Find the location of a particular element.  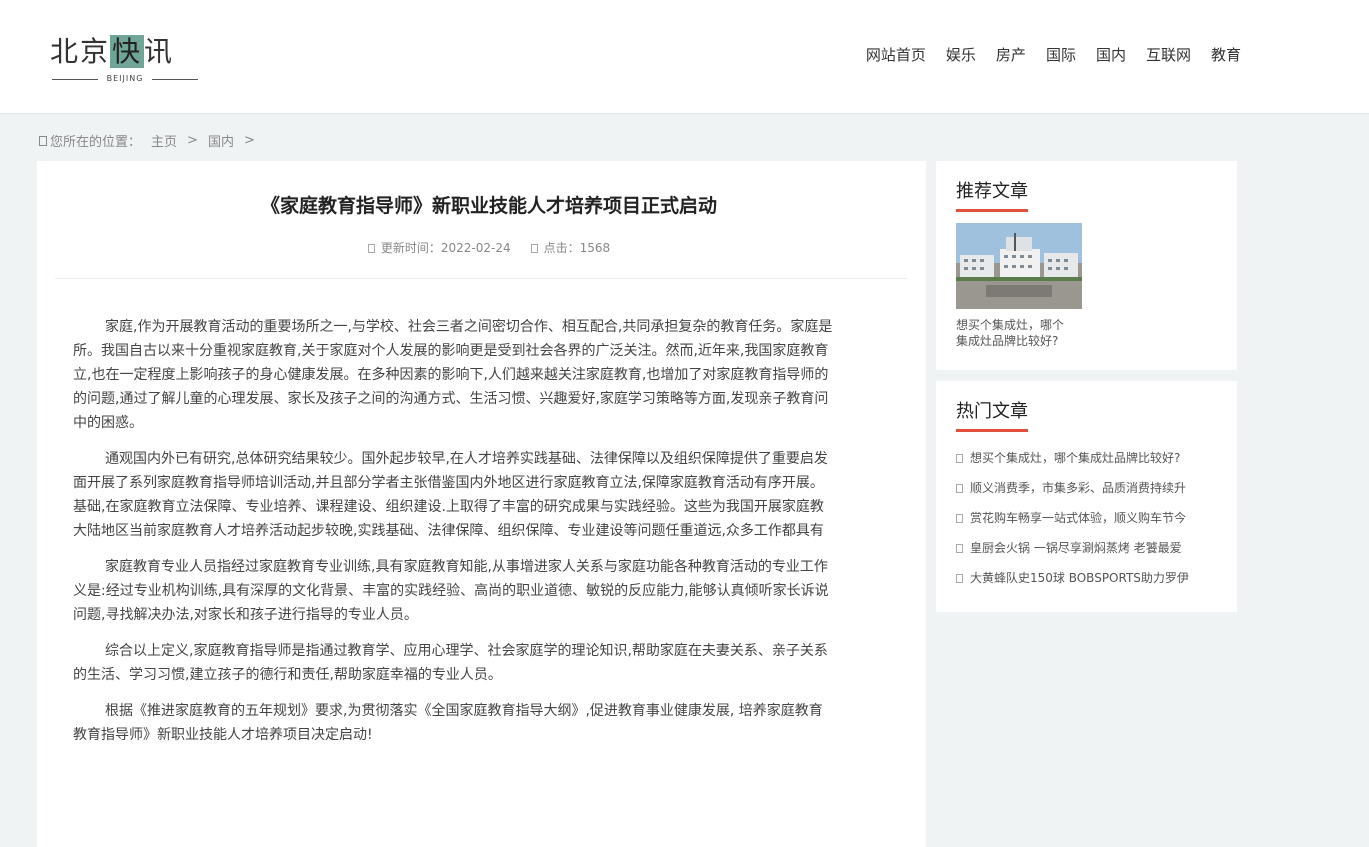

paragraph-line: 中的困惑。 is located at coordinates (108, 423).